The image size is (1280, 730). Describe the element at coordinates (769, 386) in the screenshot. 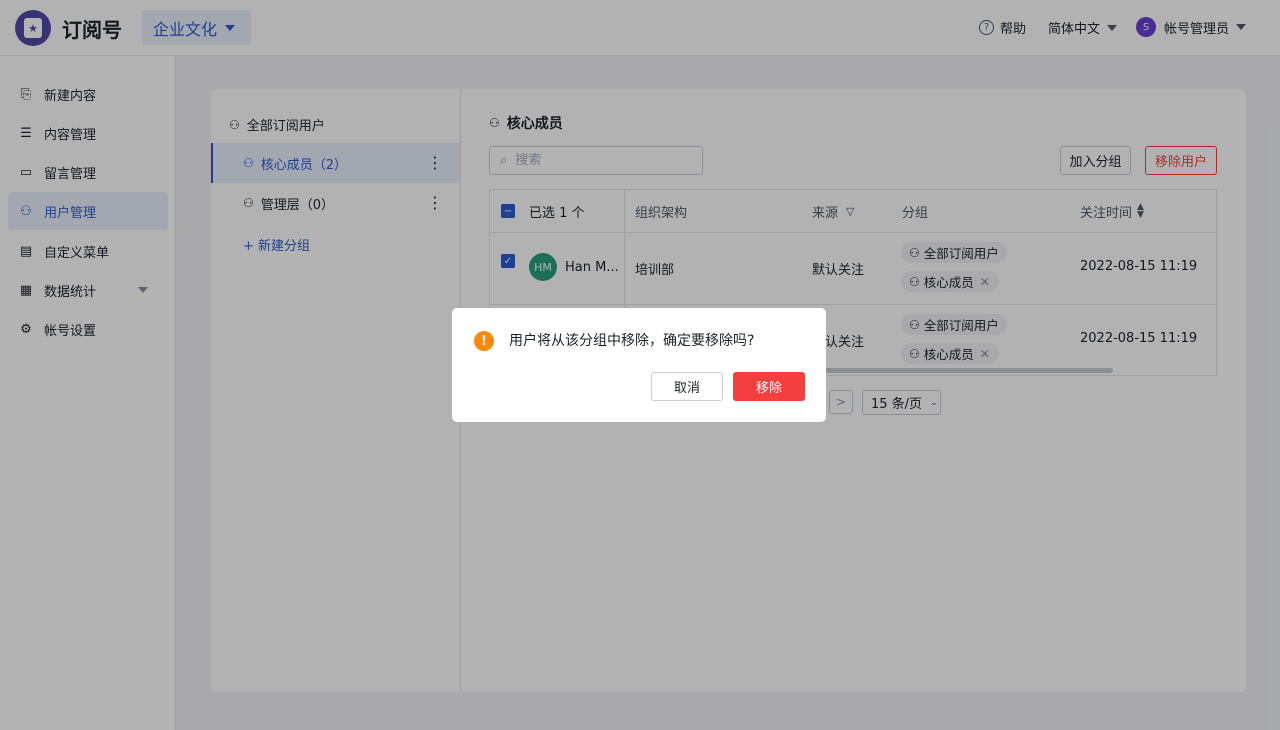

I see `confirm-remove-button: 移除` at that location.